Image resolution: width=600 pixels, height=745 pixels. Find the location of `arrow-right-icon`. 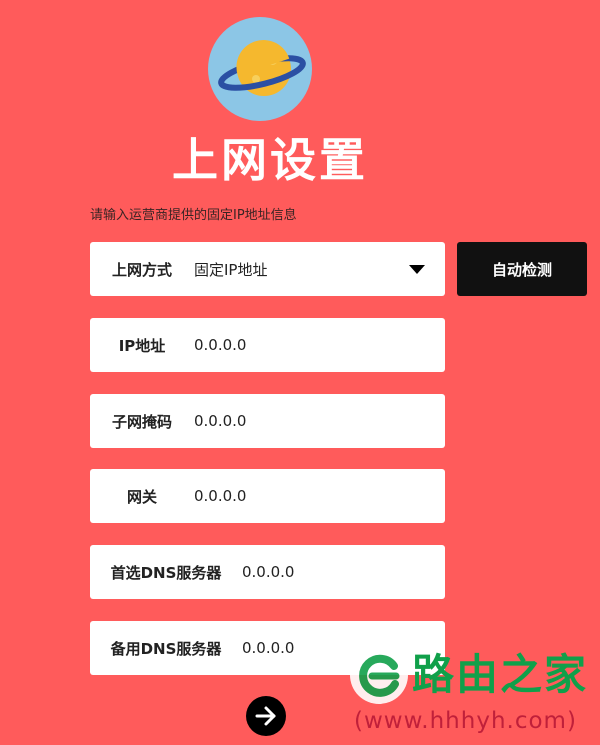

arrow-right-icon is located at coordinates (265, 716).